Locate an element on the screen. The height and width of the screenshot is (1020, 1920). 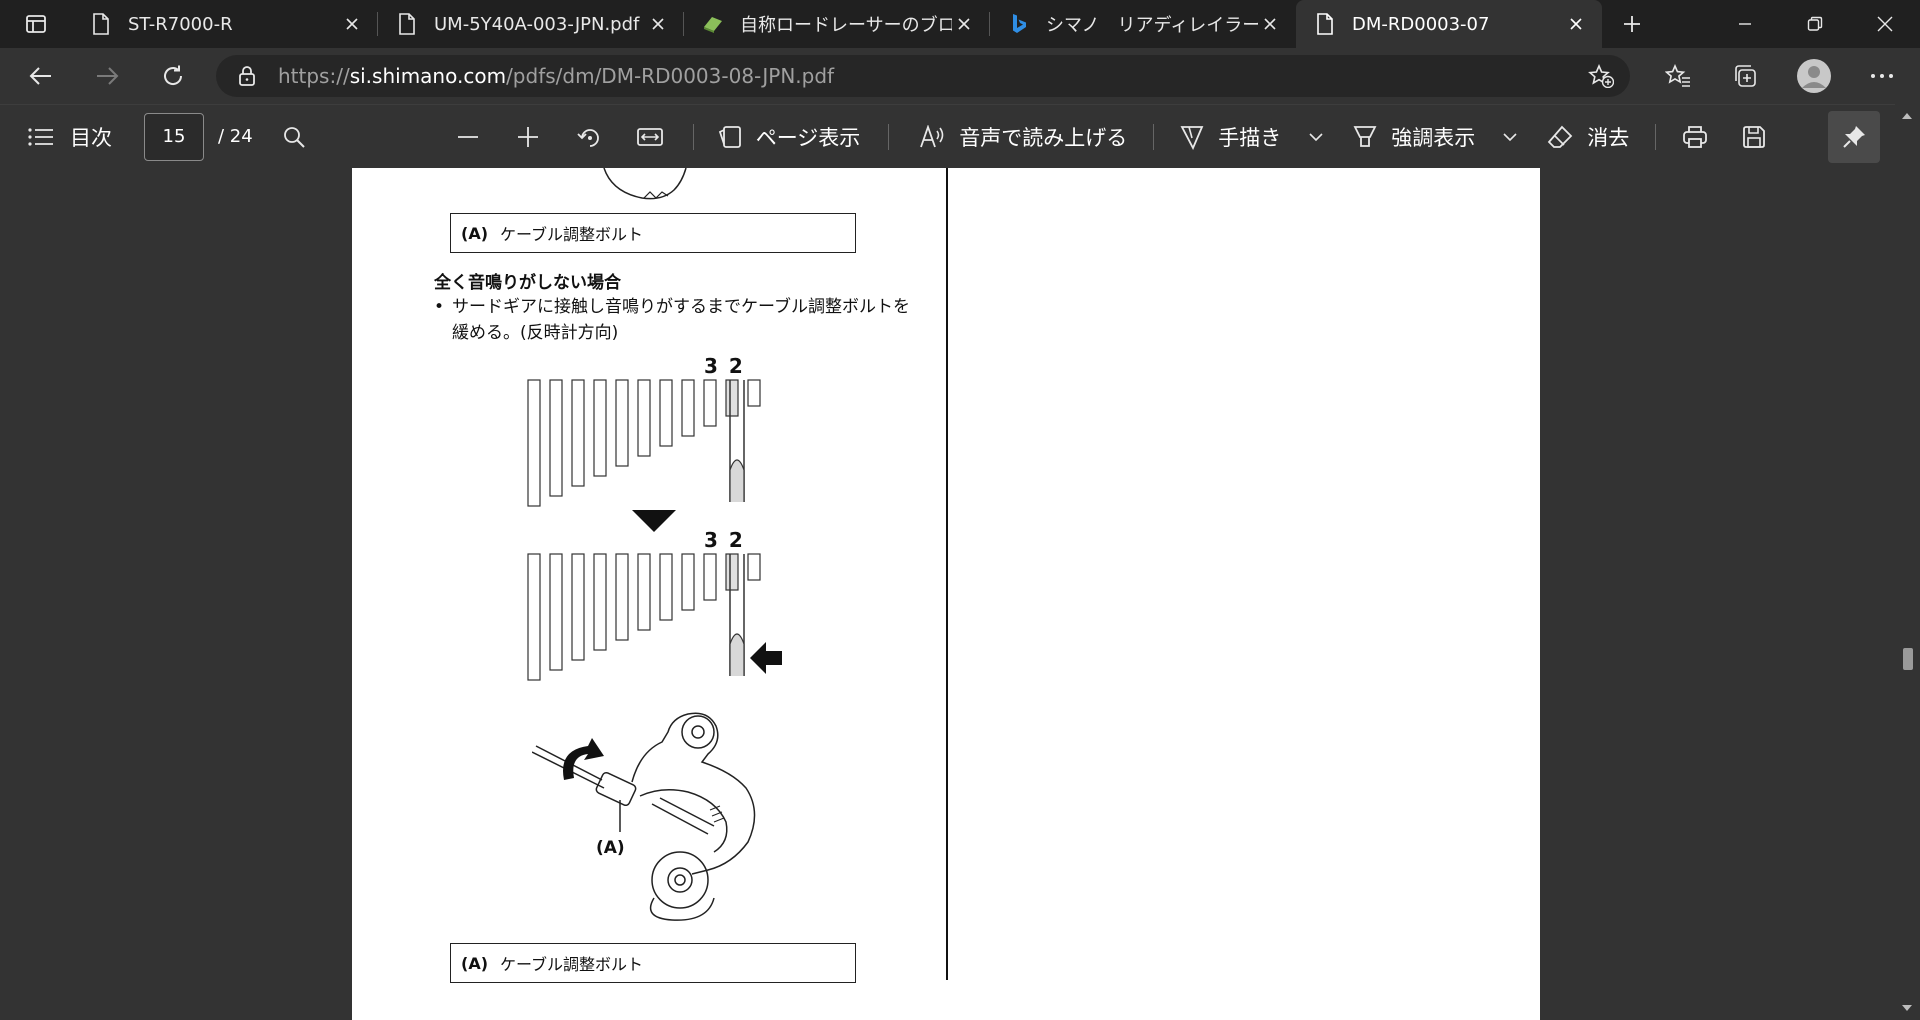
tab-label: DM-RD0003-07 is located at coordinates (1421, 24).